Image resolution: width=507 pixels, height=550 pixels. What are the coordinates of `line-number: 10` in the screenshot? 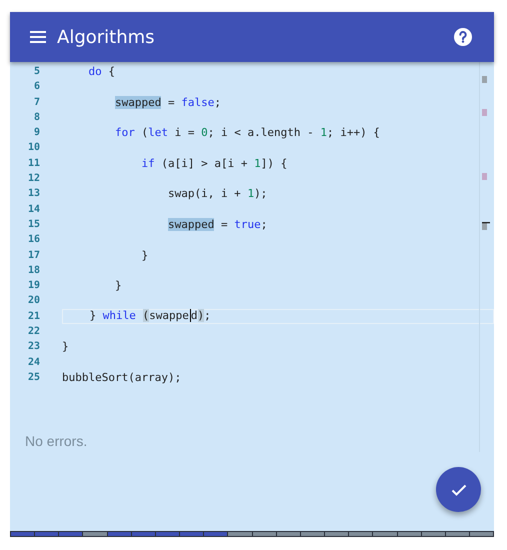 It's located at (33, 148).